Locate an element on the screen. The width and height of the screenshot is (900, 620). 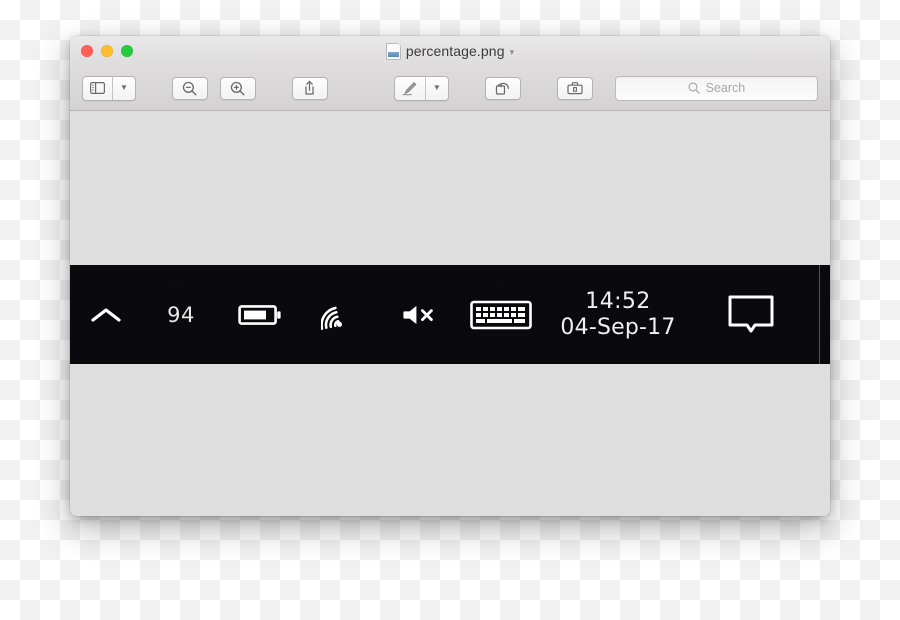
toolbox-icon is located at coordinates (575, 88).